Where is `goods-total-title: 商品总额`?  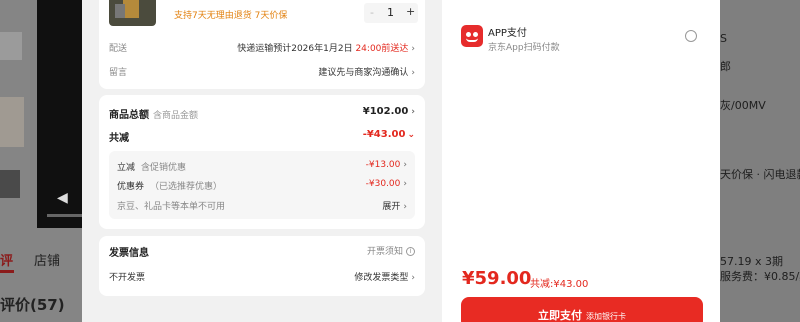
goods-total-title: 商品总额 is located at coordinates (129, 115).